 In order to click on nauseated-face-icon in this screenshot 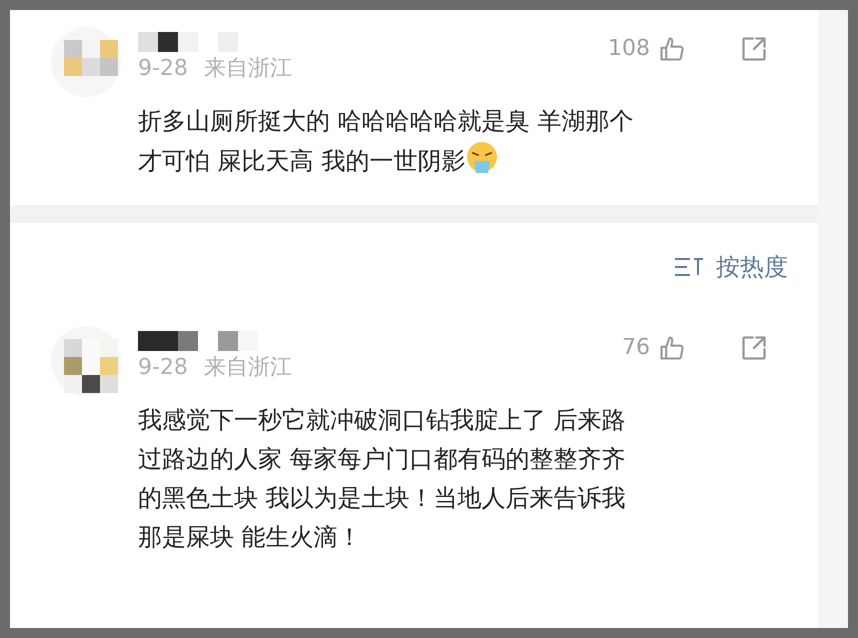, I will do `click(482, 158)`.